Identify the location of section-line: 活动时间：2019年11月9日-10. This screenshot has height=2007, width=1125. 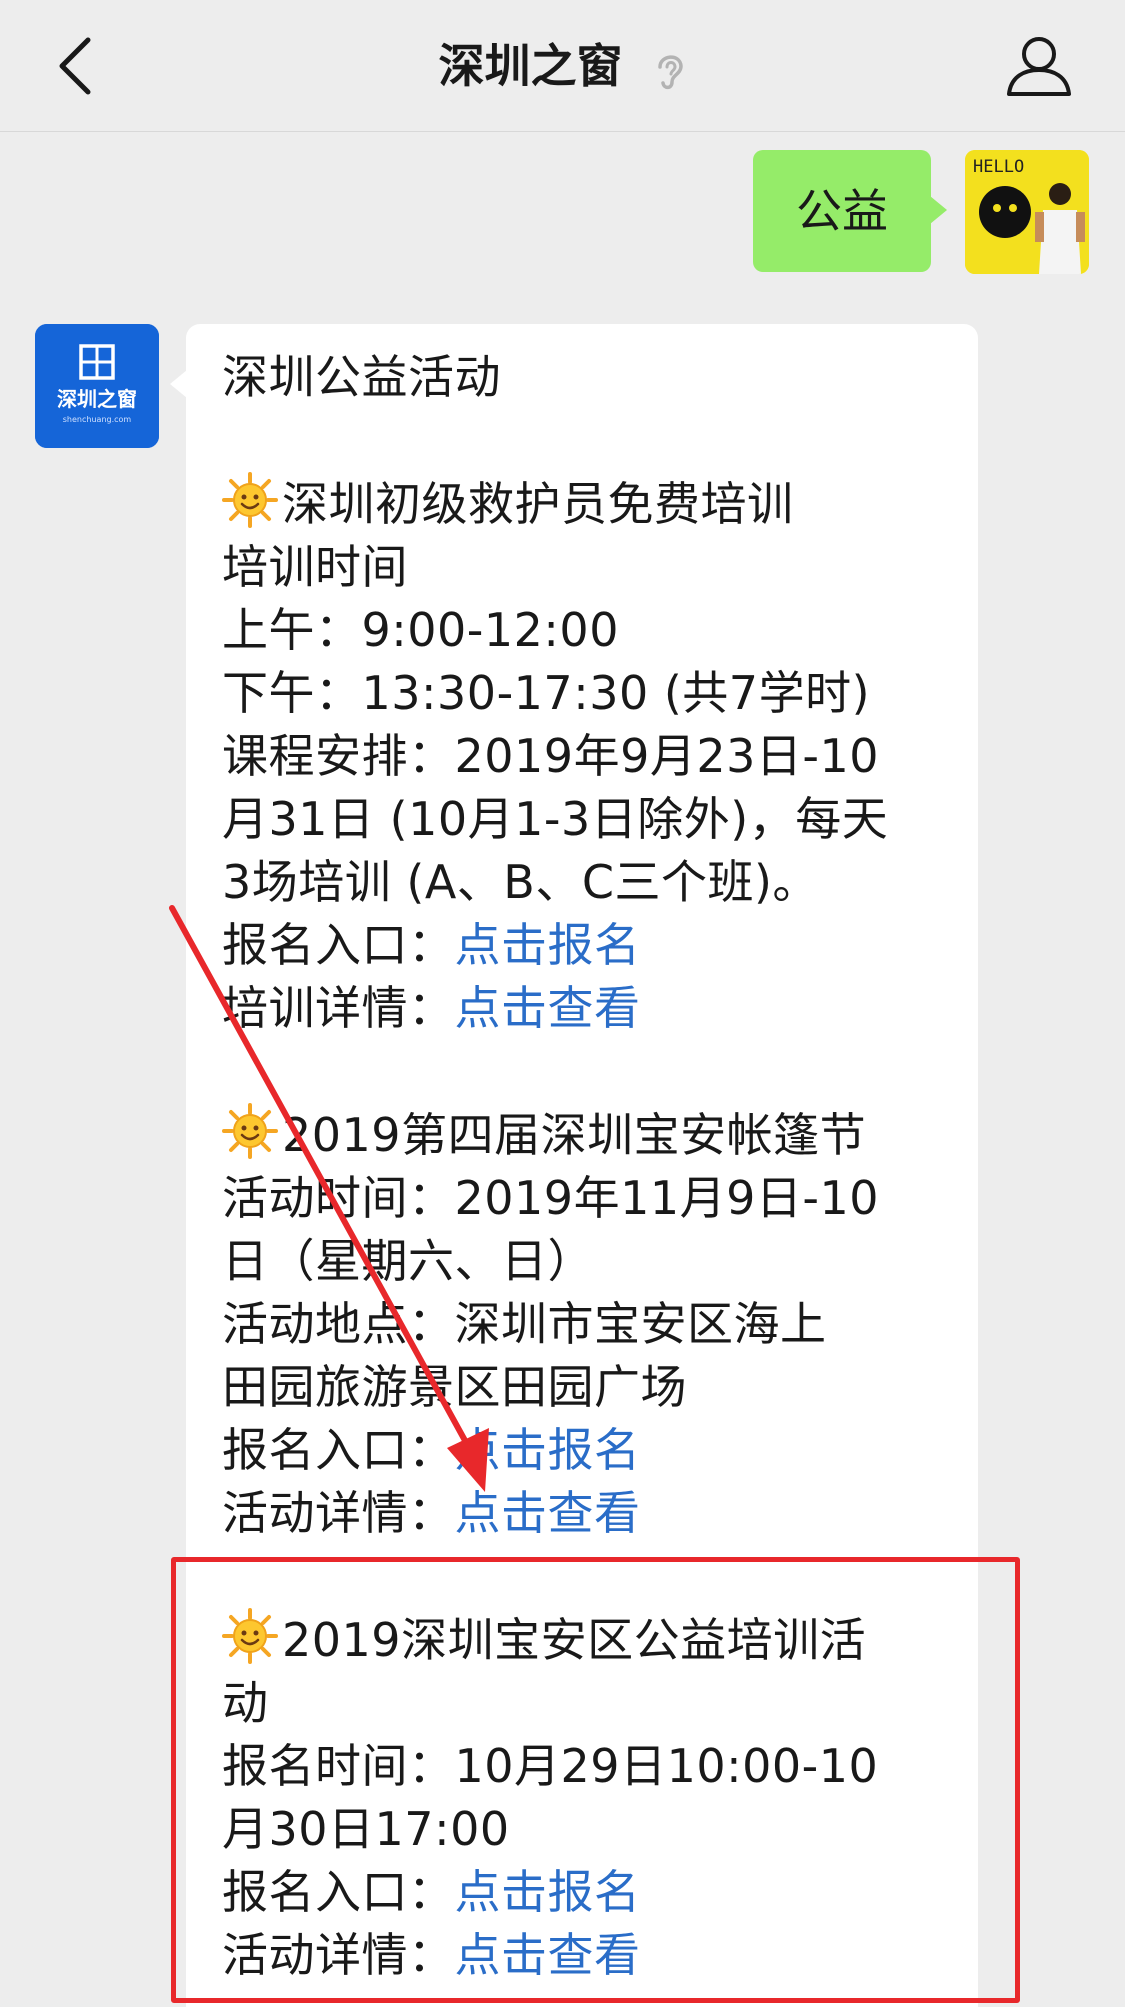
(550, 1198).